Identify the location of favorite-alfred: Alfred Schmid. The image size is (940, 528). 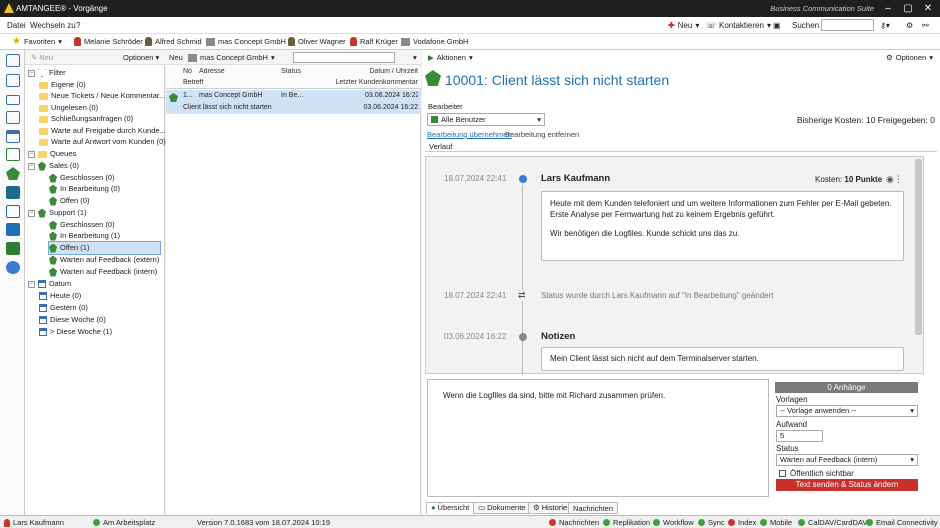
(173, 41).